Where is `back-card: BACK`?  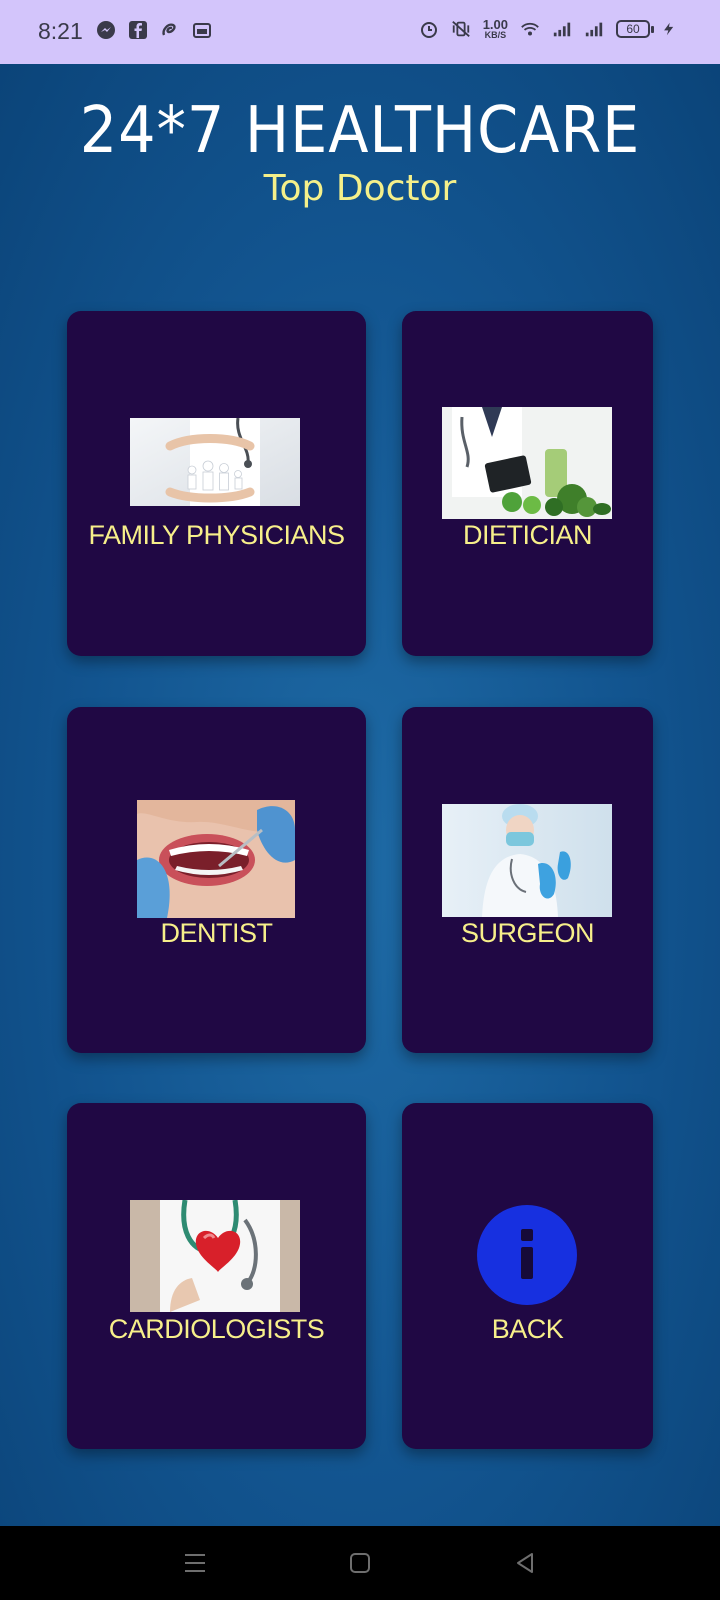
back-card: BACK is located at coordinates (527, 1276).